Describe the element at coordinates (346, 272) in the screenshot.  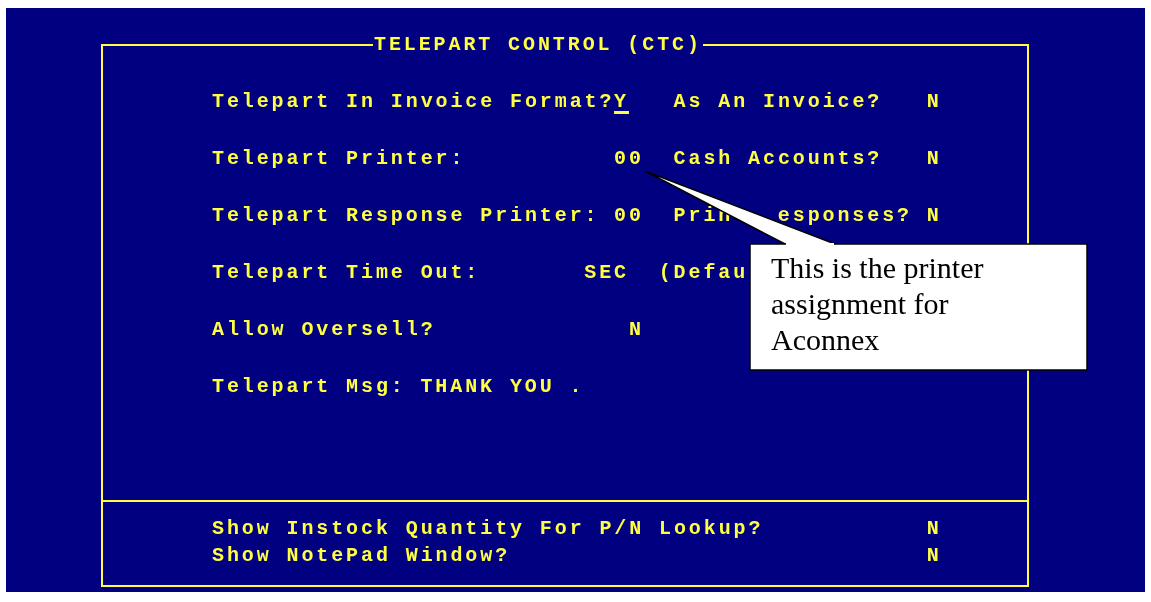
I see `field-label: Telepart Time Out:` at that location.